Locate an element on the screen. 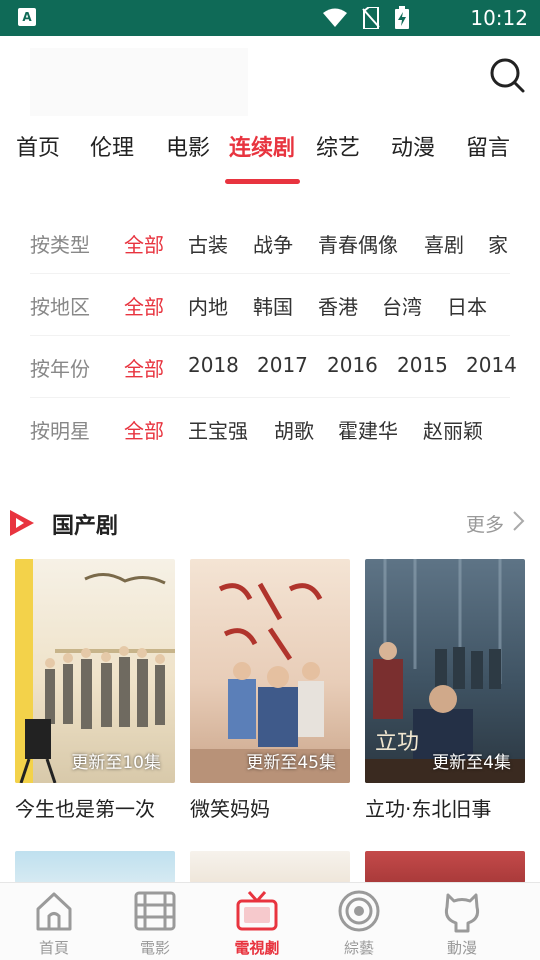  filter-option: 霍建华 is located at coordinates (368, 429).